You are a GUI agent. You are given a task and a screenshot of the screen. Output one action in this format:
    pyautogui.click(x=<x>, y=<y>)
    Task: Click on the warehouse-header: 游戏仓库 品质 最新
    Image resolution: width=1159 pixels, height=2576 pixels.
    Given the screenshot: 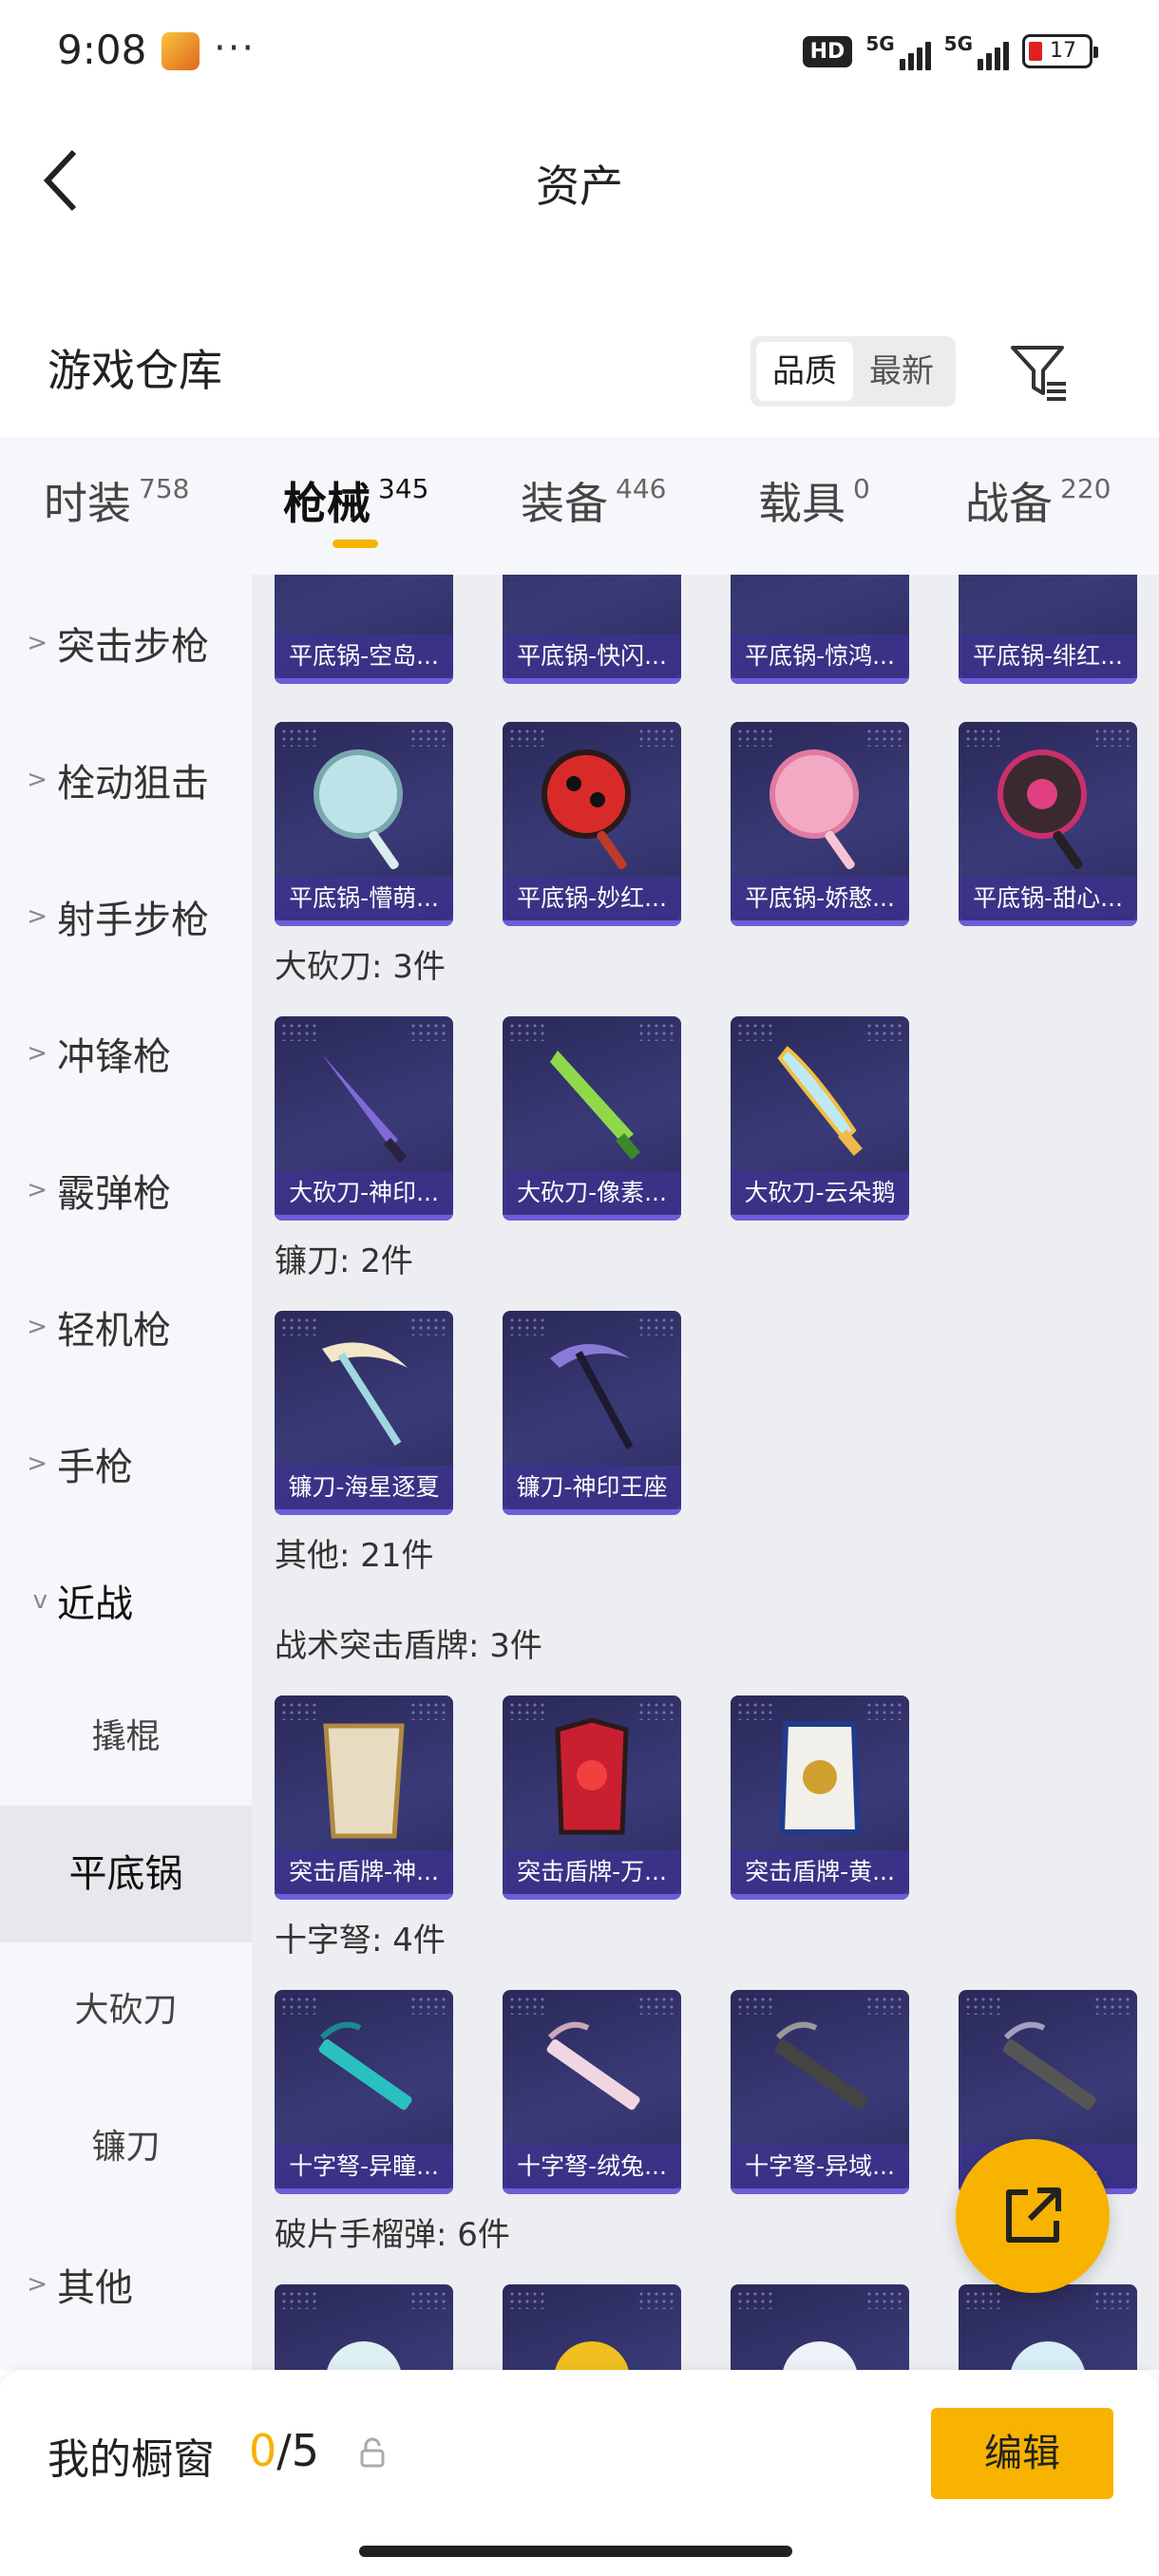 What is the action you would take?
    pyautogui.click(x=579, y=370)
    